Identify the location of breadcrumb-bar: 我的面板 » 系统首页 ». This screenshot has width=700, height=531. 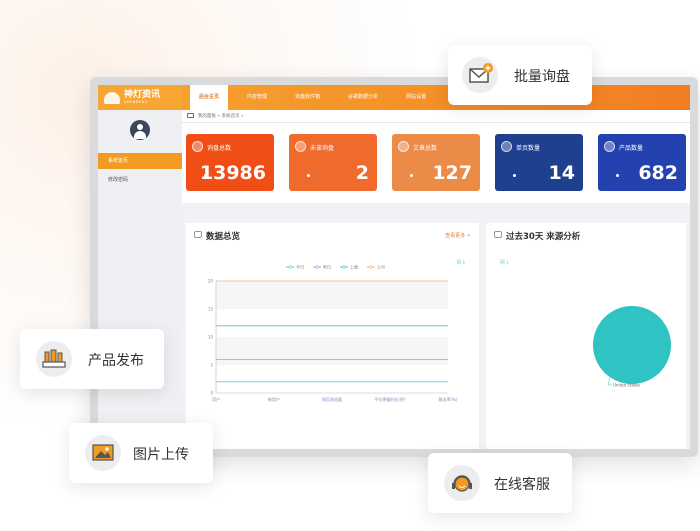
(436, 116).